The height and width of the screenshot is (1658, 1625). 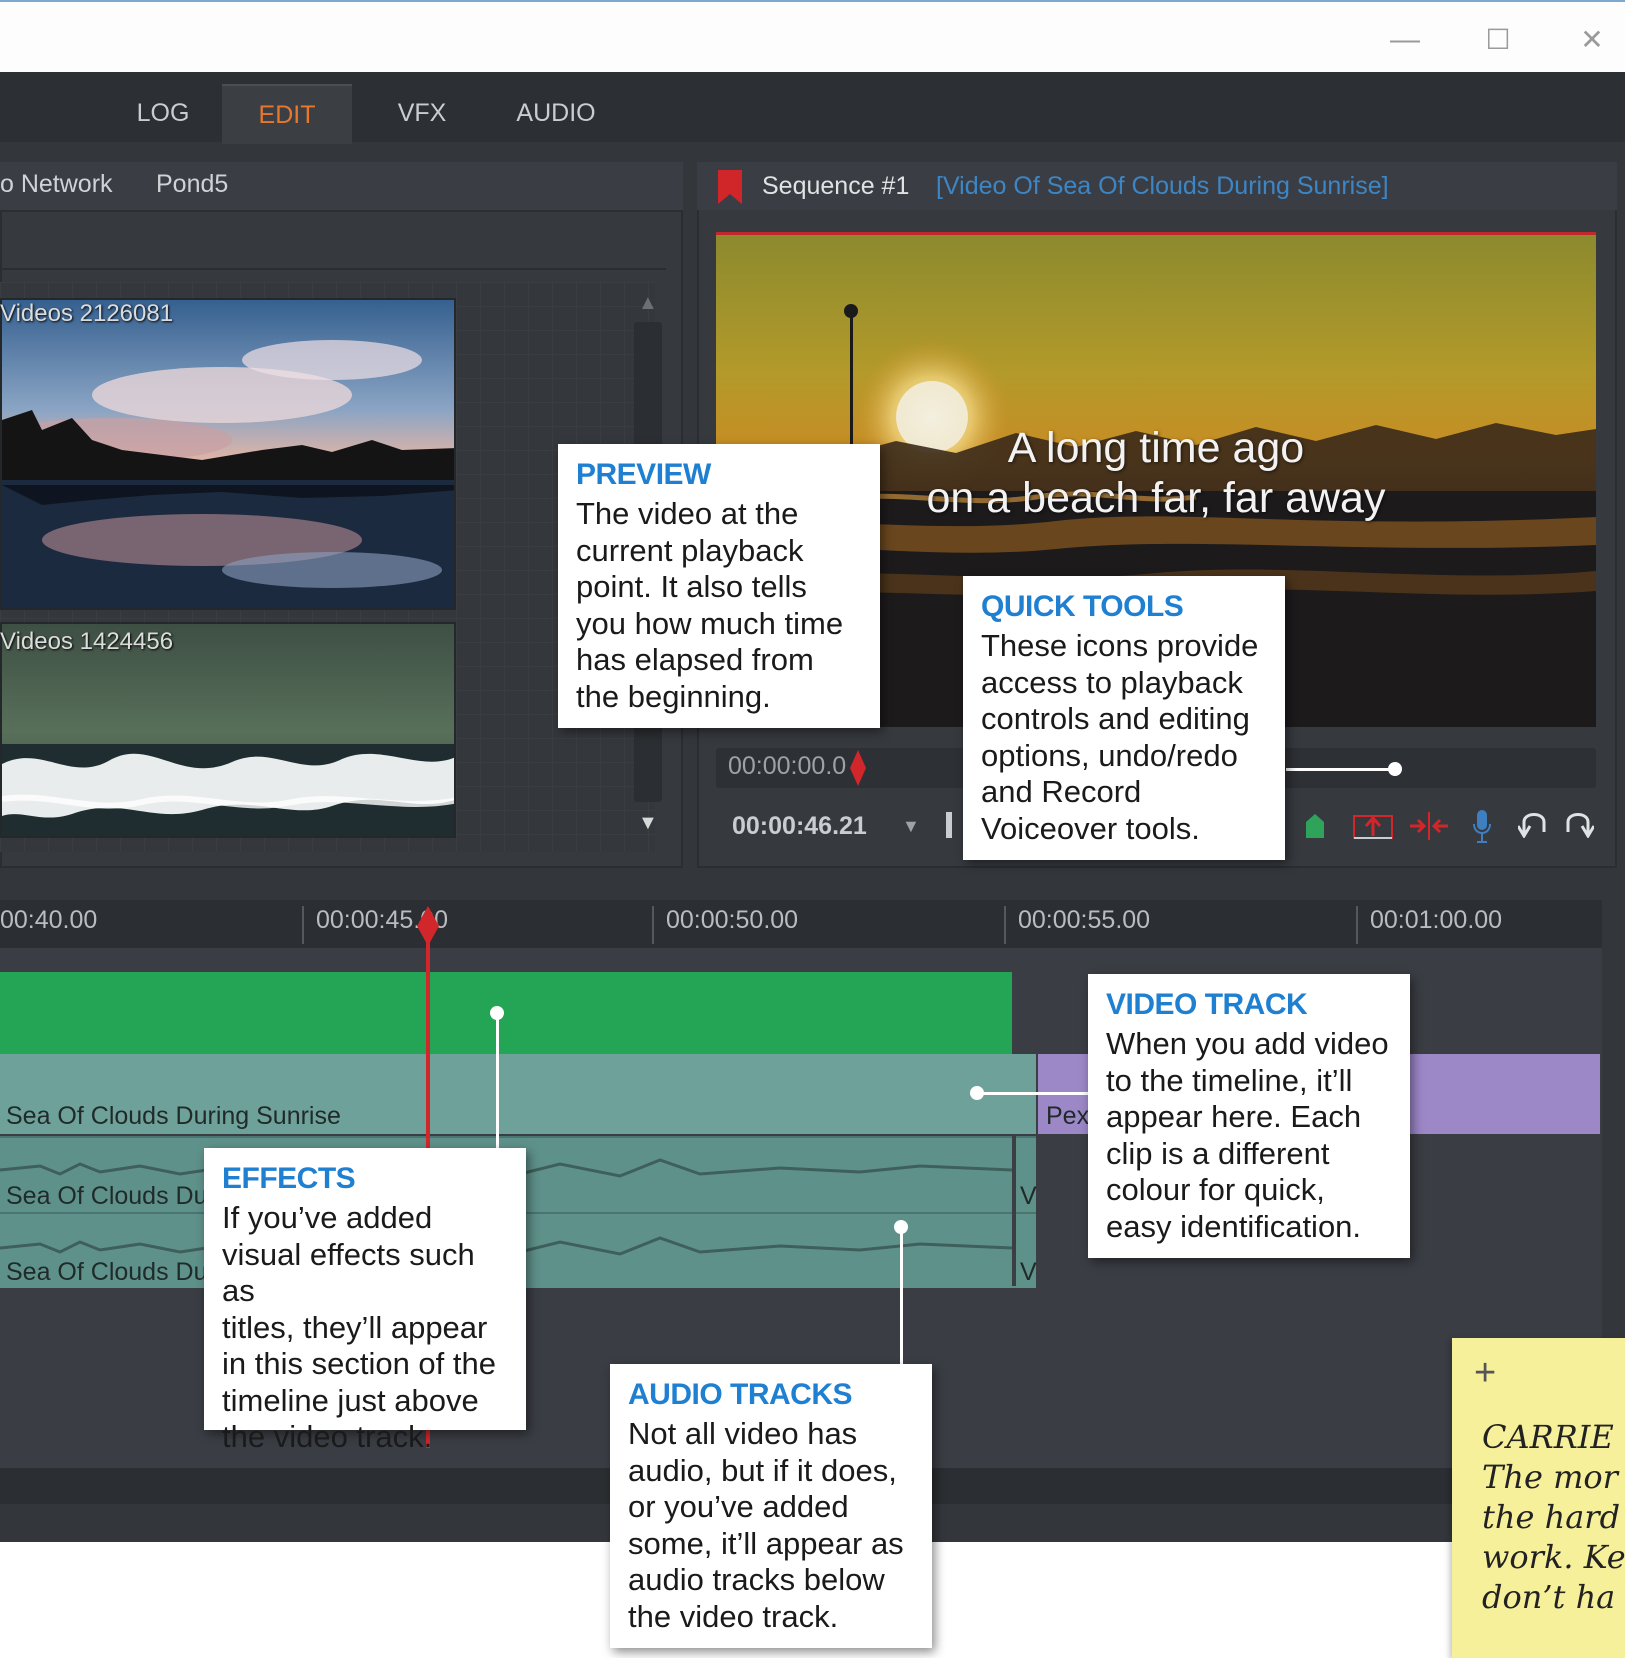 I want to click on sequence-name: Sequence #1, so click(x=836, y=186).